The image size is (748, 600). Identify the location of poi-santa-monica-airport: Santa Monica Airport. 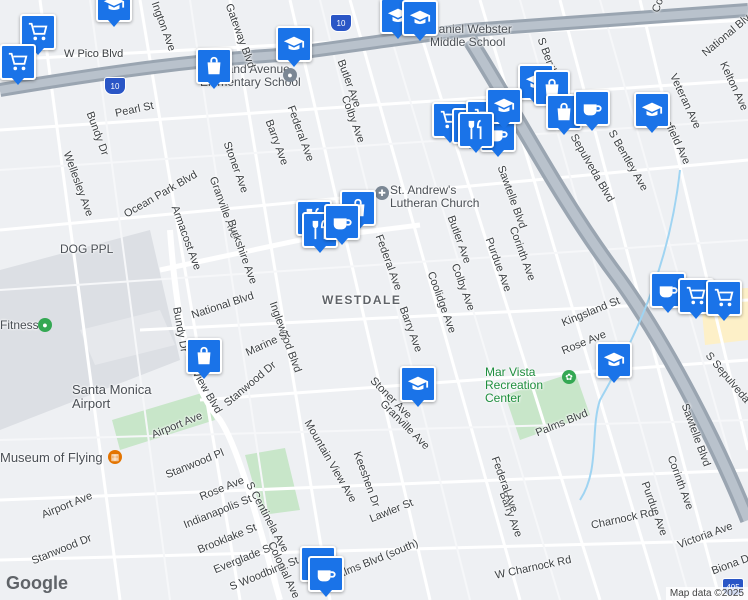
(122, 397).